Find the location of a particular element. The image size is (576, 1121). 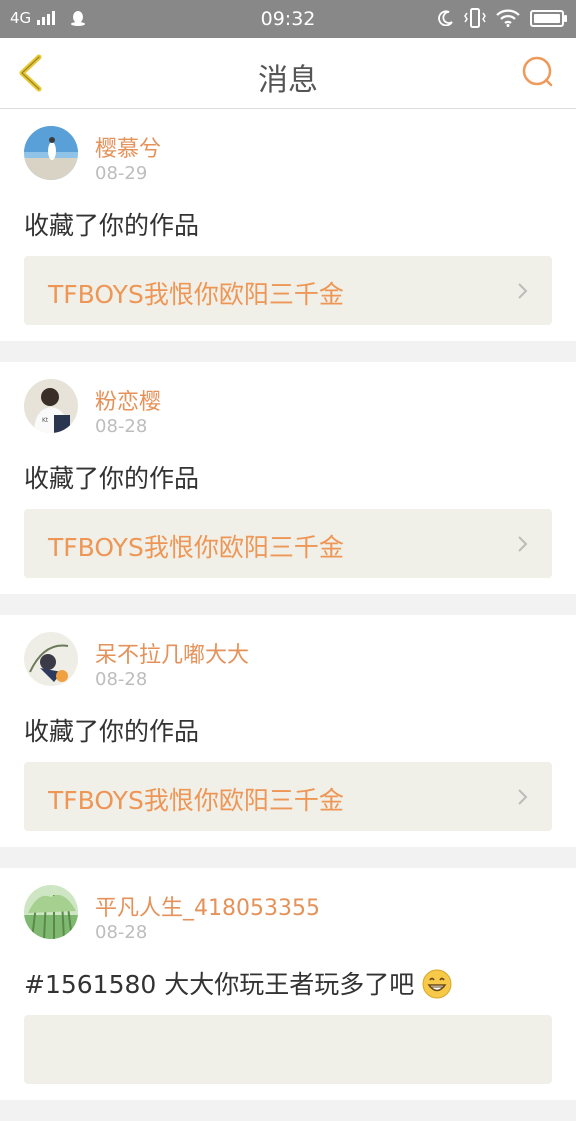

username: 呆不拉几嘟大大 is located at coordinates (172, 653).